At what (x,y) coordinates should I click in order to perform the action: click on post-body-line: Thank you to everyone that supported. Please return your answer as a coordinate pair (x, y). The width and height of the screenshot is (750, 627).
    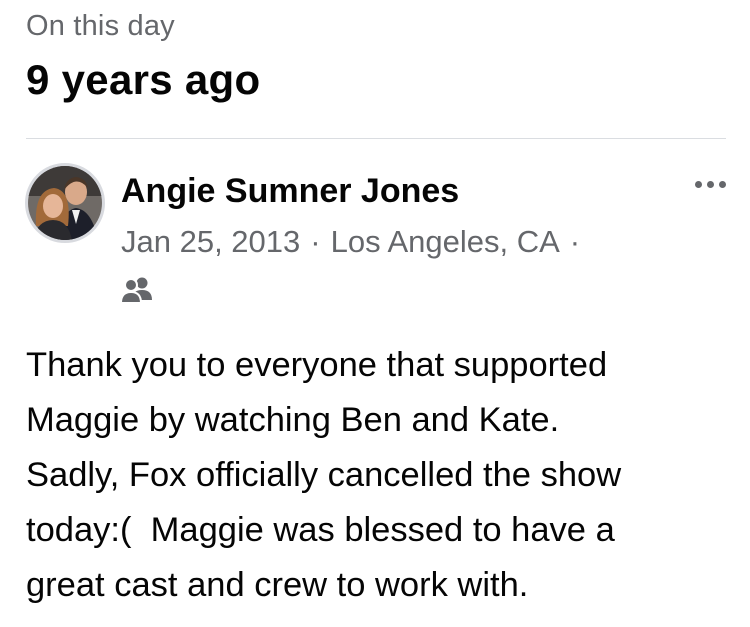
    Looking at the image, I should click on (317, 365).